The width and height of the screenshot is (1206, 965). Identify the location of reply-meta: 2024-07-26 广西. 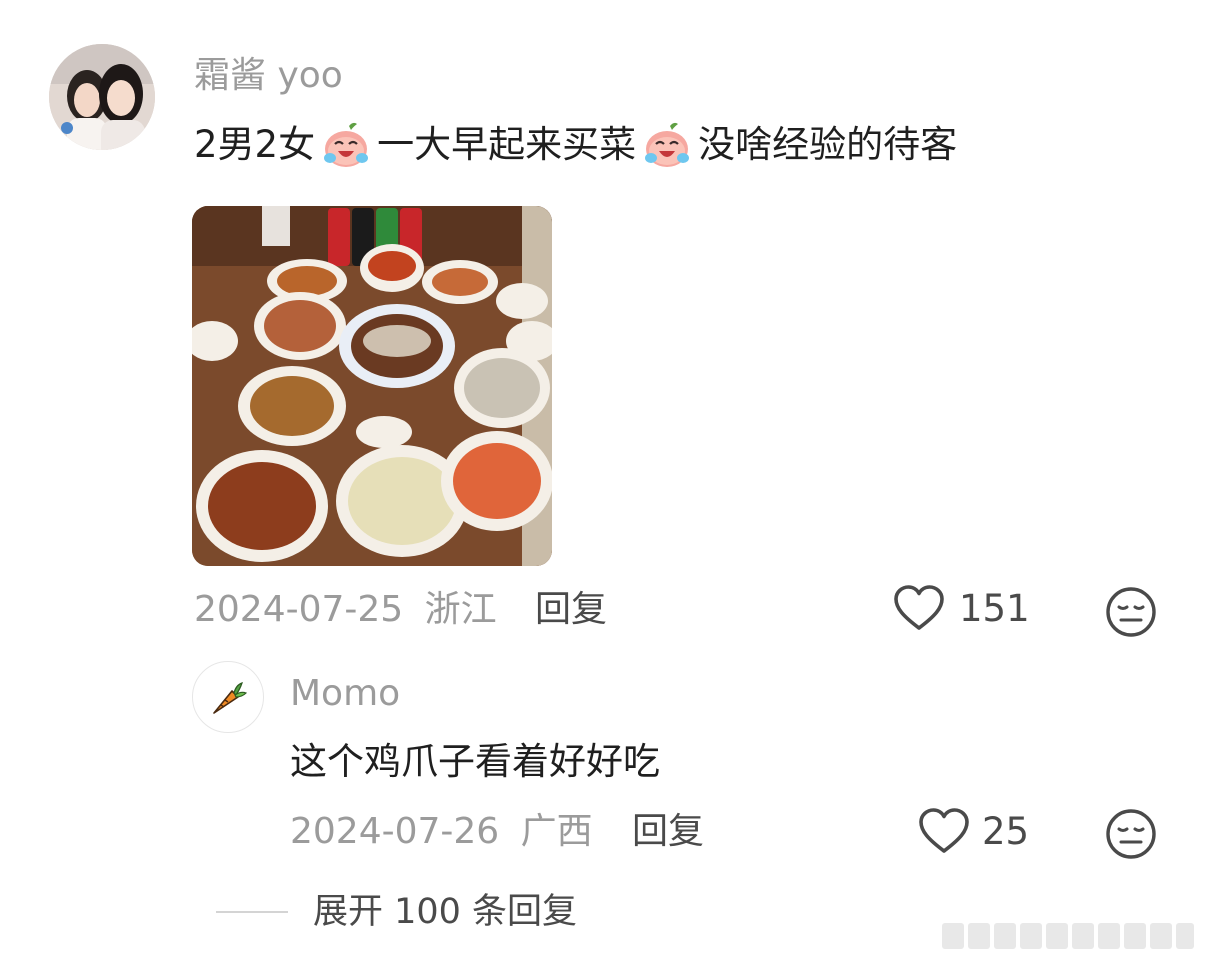
(441, 832).